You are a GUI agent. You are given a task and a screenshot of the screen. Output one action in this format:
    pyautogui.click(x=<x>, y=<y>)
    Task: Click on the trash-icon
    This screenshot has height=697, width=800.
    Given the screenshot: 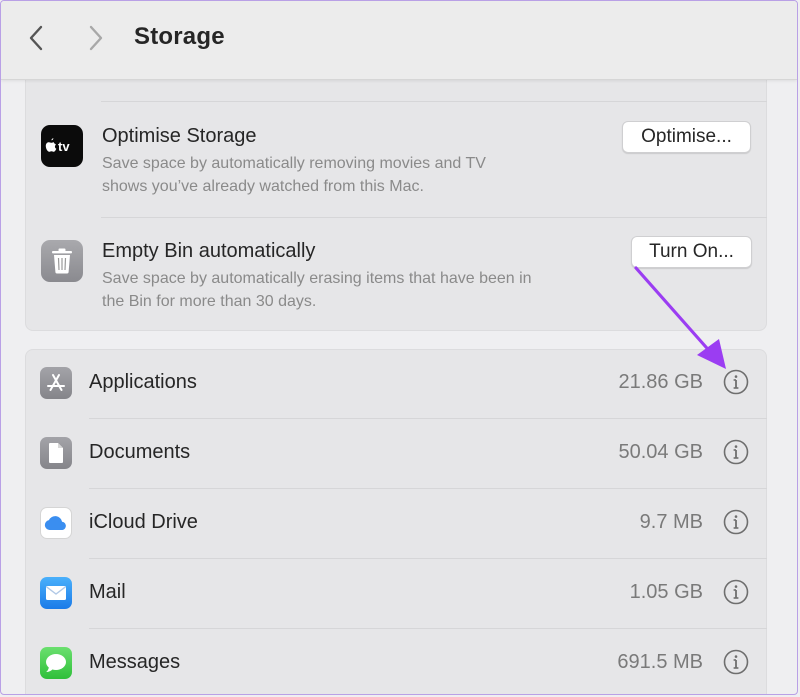 What is the action you would take?
    pyautogui.click(x=62, y=261)
    